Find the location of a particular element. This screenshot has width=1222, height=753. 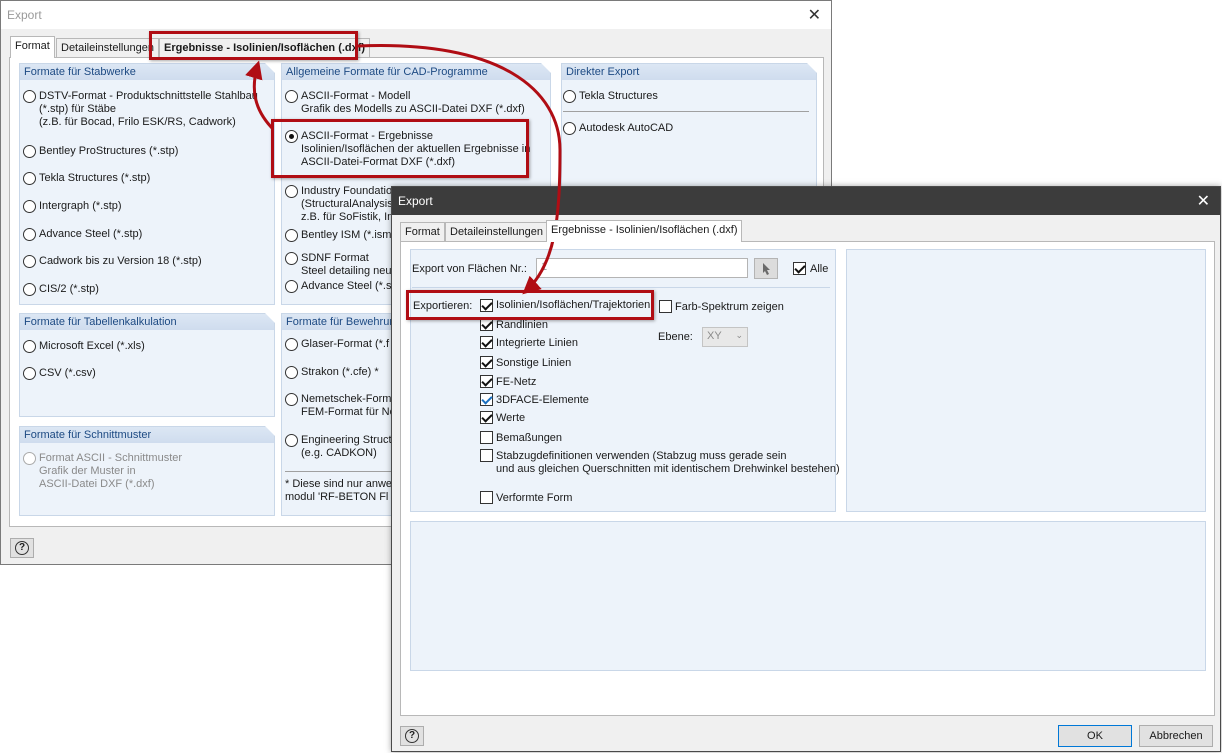

label: FEM-Format für Ne is located at coordinates (348, 412).